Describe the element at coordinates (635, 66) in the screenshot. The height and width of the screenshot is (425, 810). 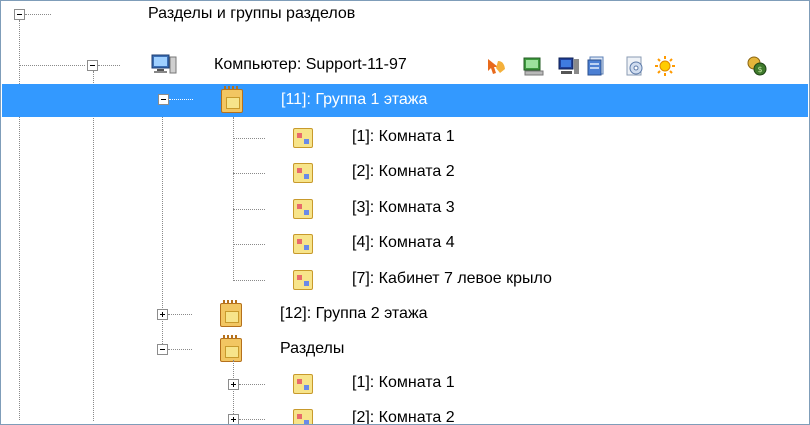
I see `disc-icon` at that location.